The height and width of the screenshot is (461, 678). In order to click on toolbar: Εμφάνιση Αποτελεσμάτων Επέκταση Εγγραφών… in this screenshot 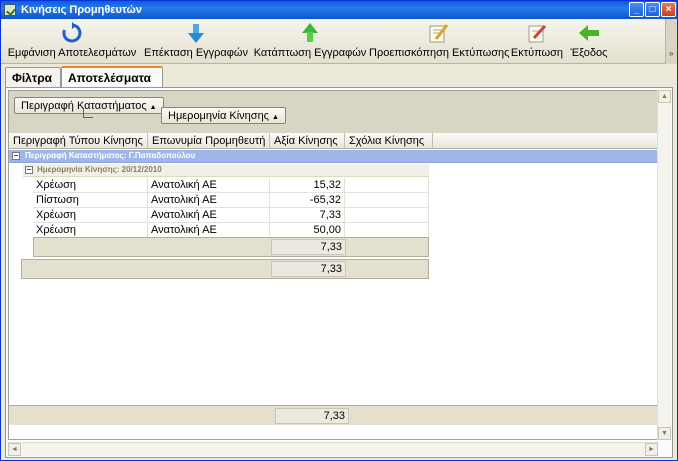, I will do `click(339, 41)`.